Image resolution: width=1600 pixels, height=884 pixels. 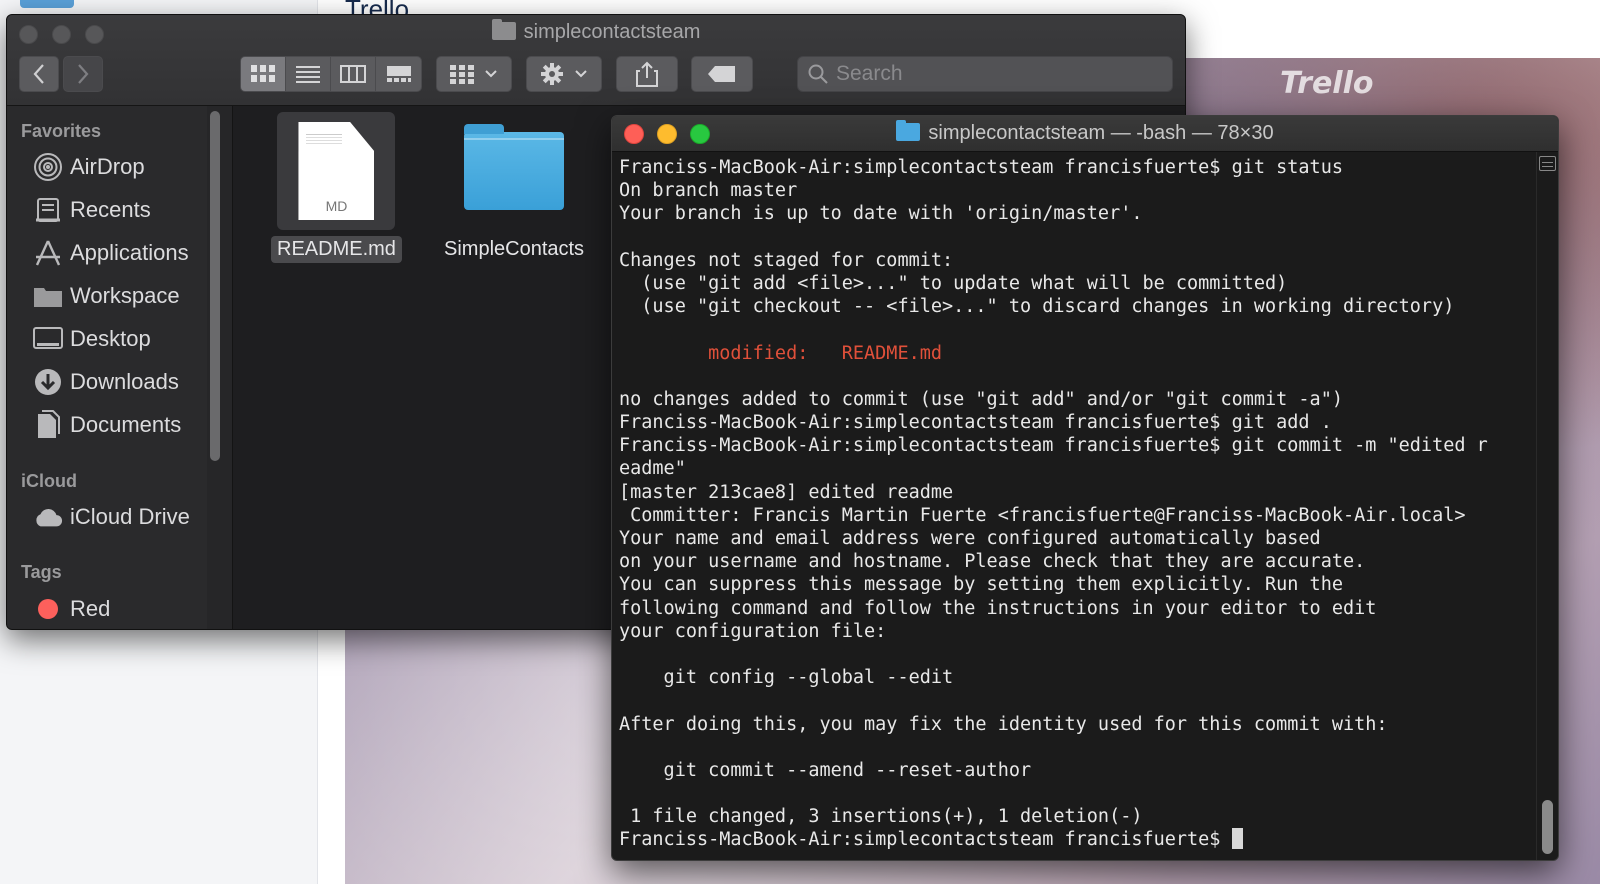 What do you see at coordinates (48, 210) in the screenshot?
I see `recents-icon` at bounding box center [48, 210].